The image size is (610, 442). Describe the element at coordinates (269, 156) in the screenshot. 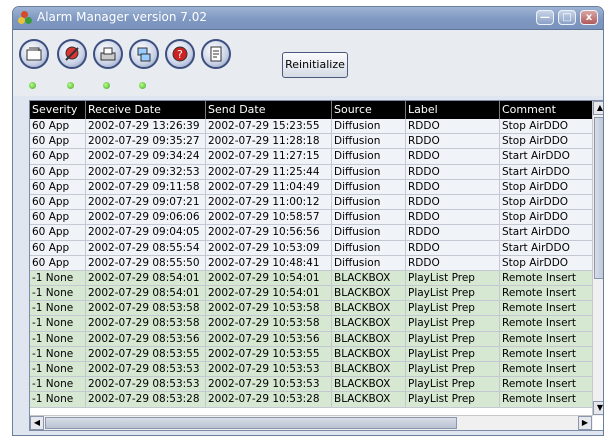

I see `cell-send-date: 2002-07-29 11:27:15` at that location.